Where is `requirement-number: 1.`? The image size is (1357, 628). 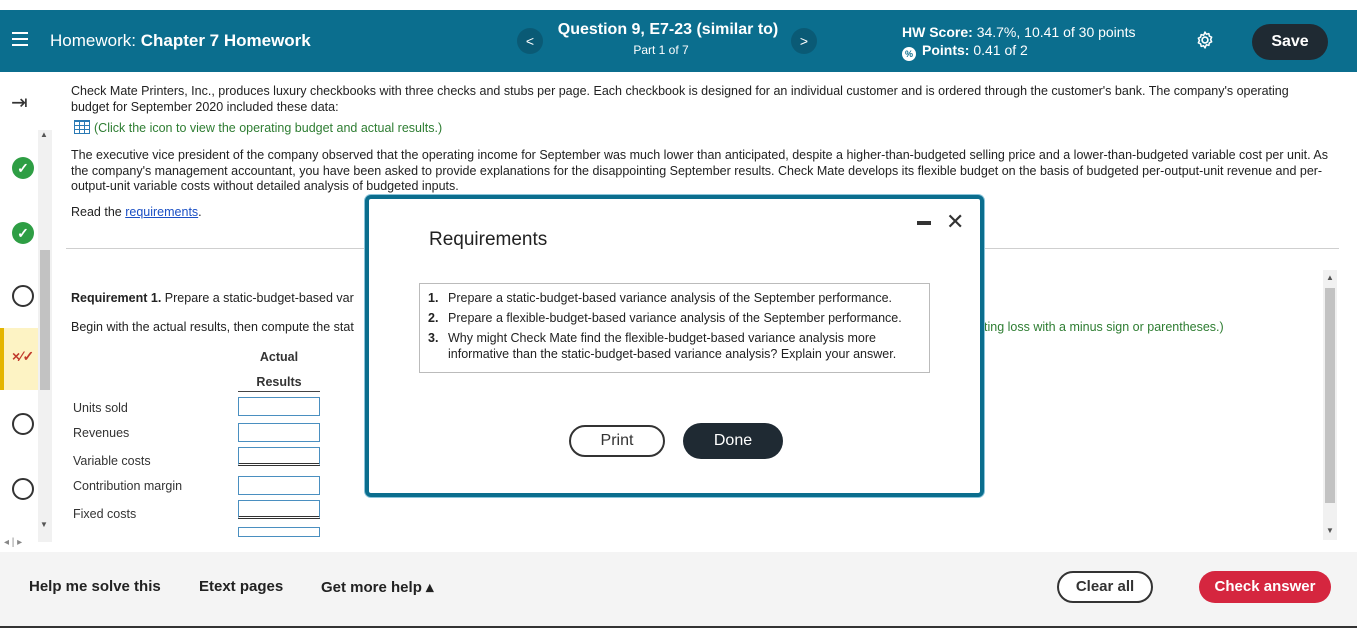
requirement-number: 1. is located at coordinates (433, 298).